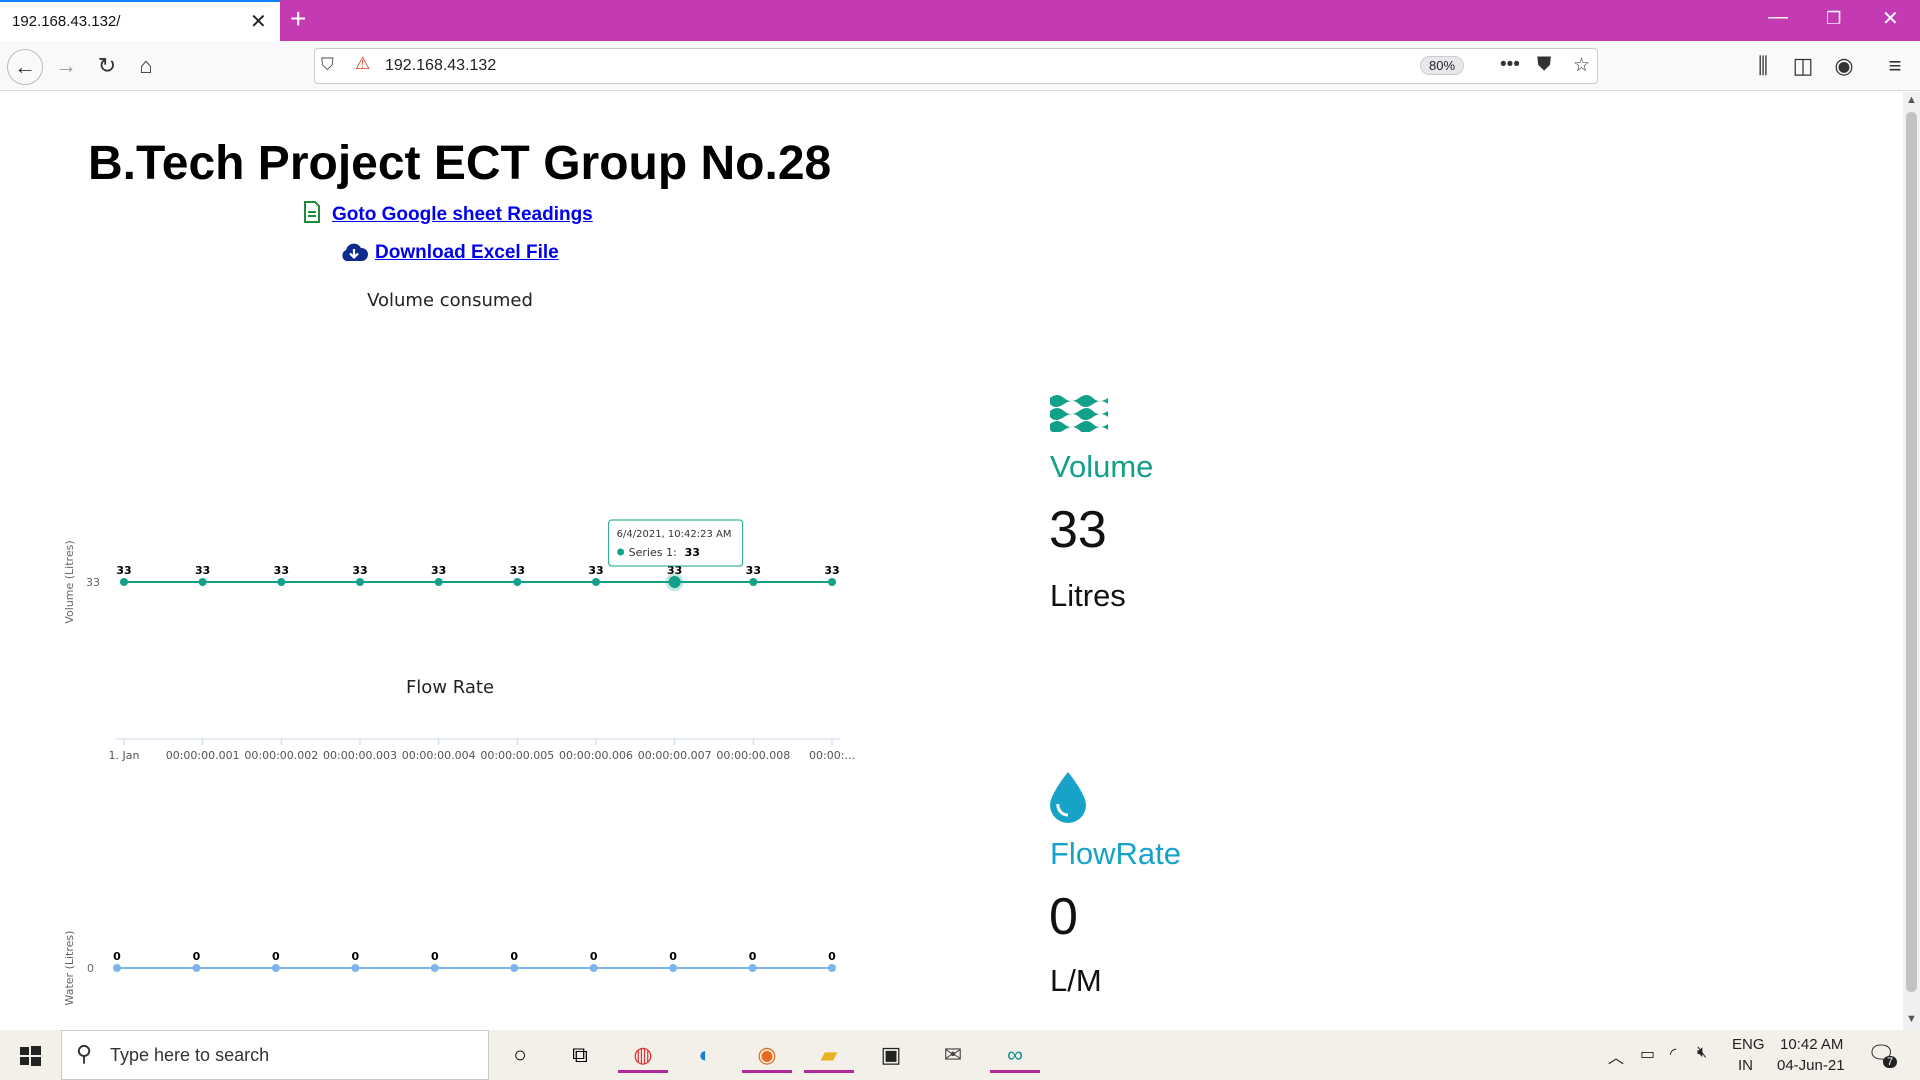 The width and height of the screenshot is (1920, 1080). Describe the element at coordinates (1063, 917) in the screenshot. I see `flowrate-value: 0` at that location.